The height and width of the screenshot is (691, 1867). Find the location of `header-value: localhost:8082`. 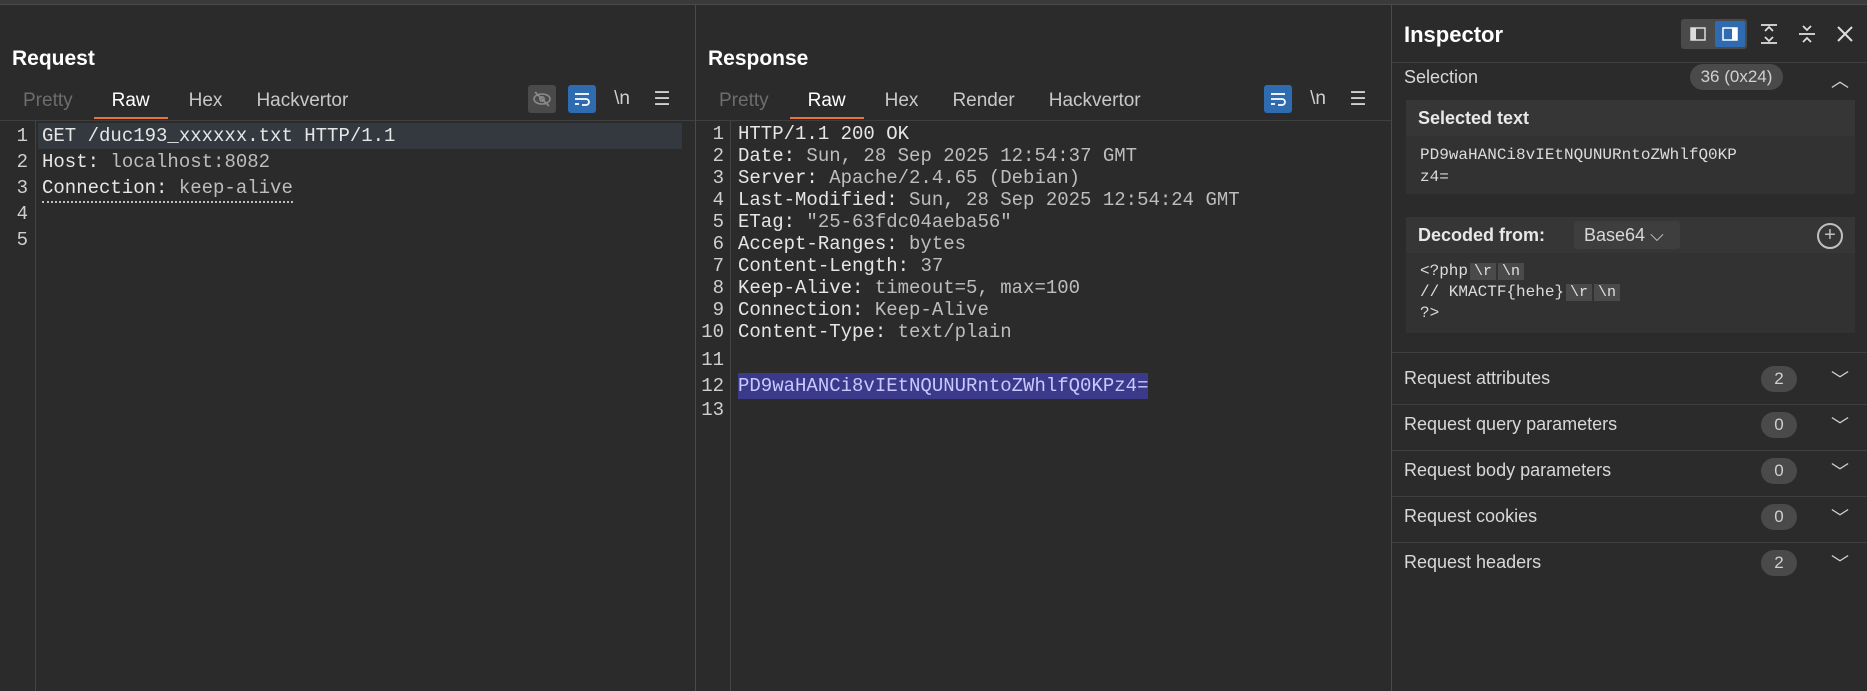

header-value: localhost:8082 is located at coordinates (190, 162).